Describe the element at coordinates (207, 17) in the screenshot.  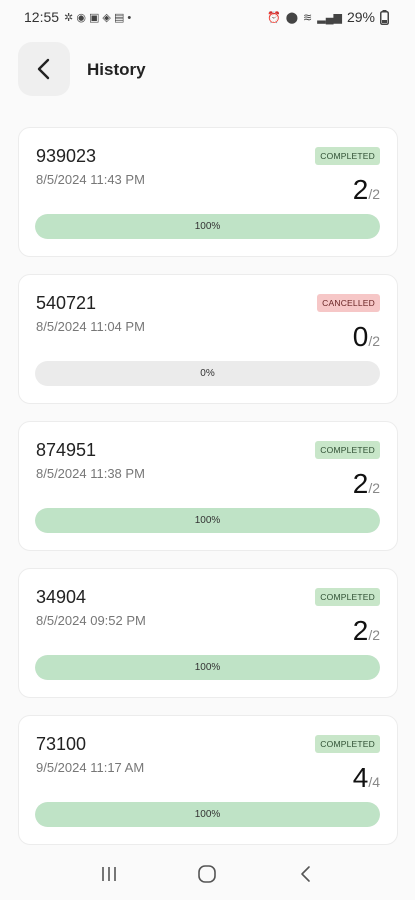
I see `status-bar: 12:55 ✲ ◉ ▣ ◈ ▤ • ⏰ ⬤ ≋ ▂▄▆ 29%` at that location.